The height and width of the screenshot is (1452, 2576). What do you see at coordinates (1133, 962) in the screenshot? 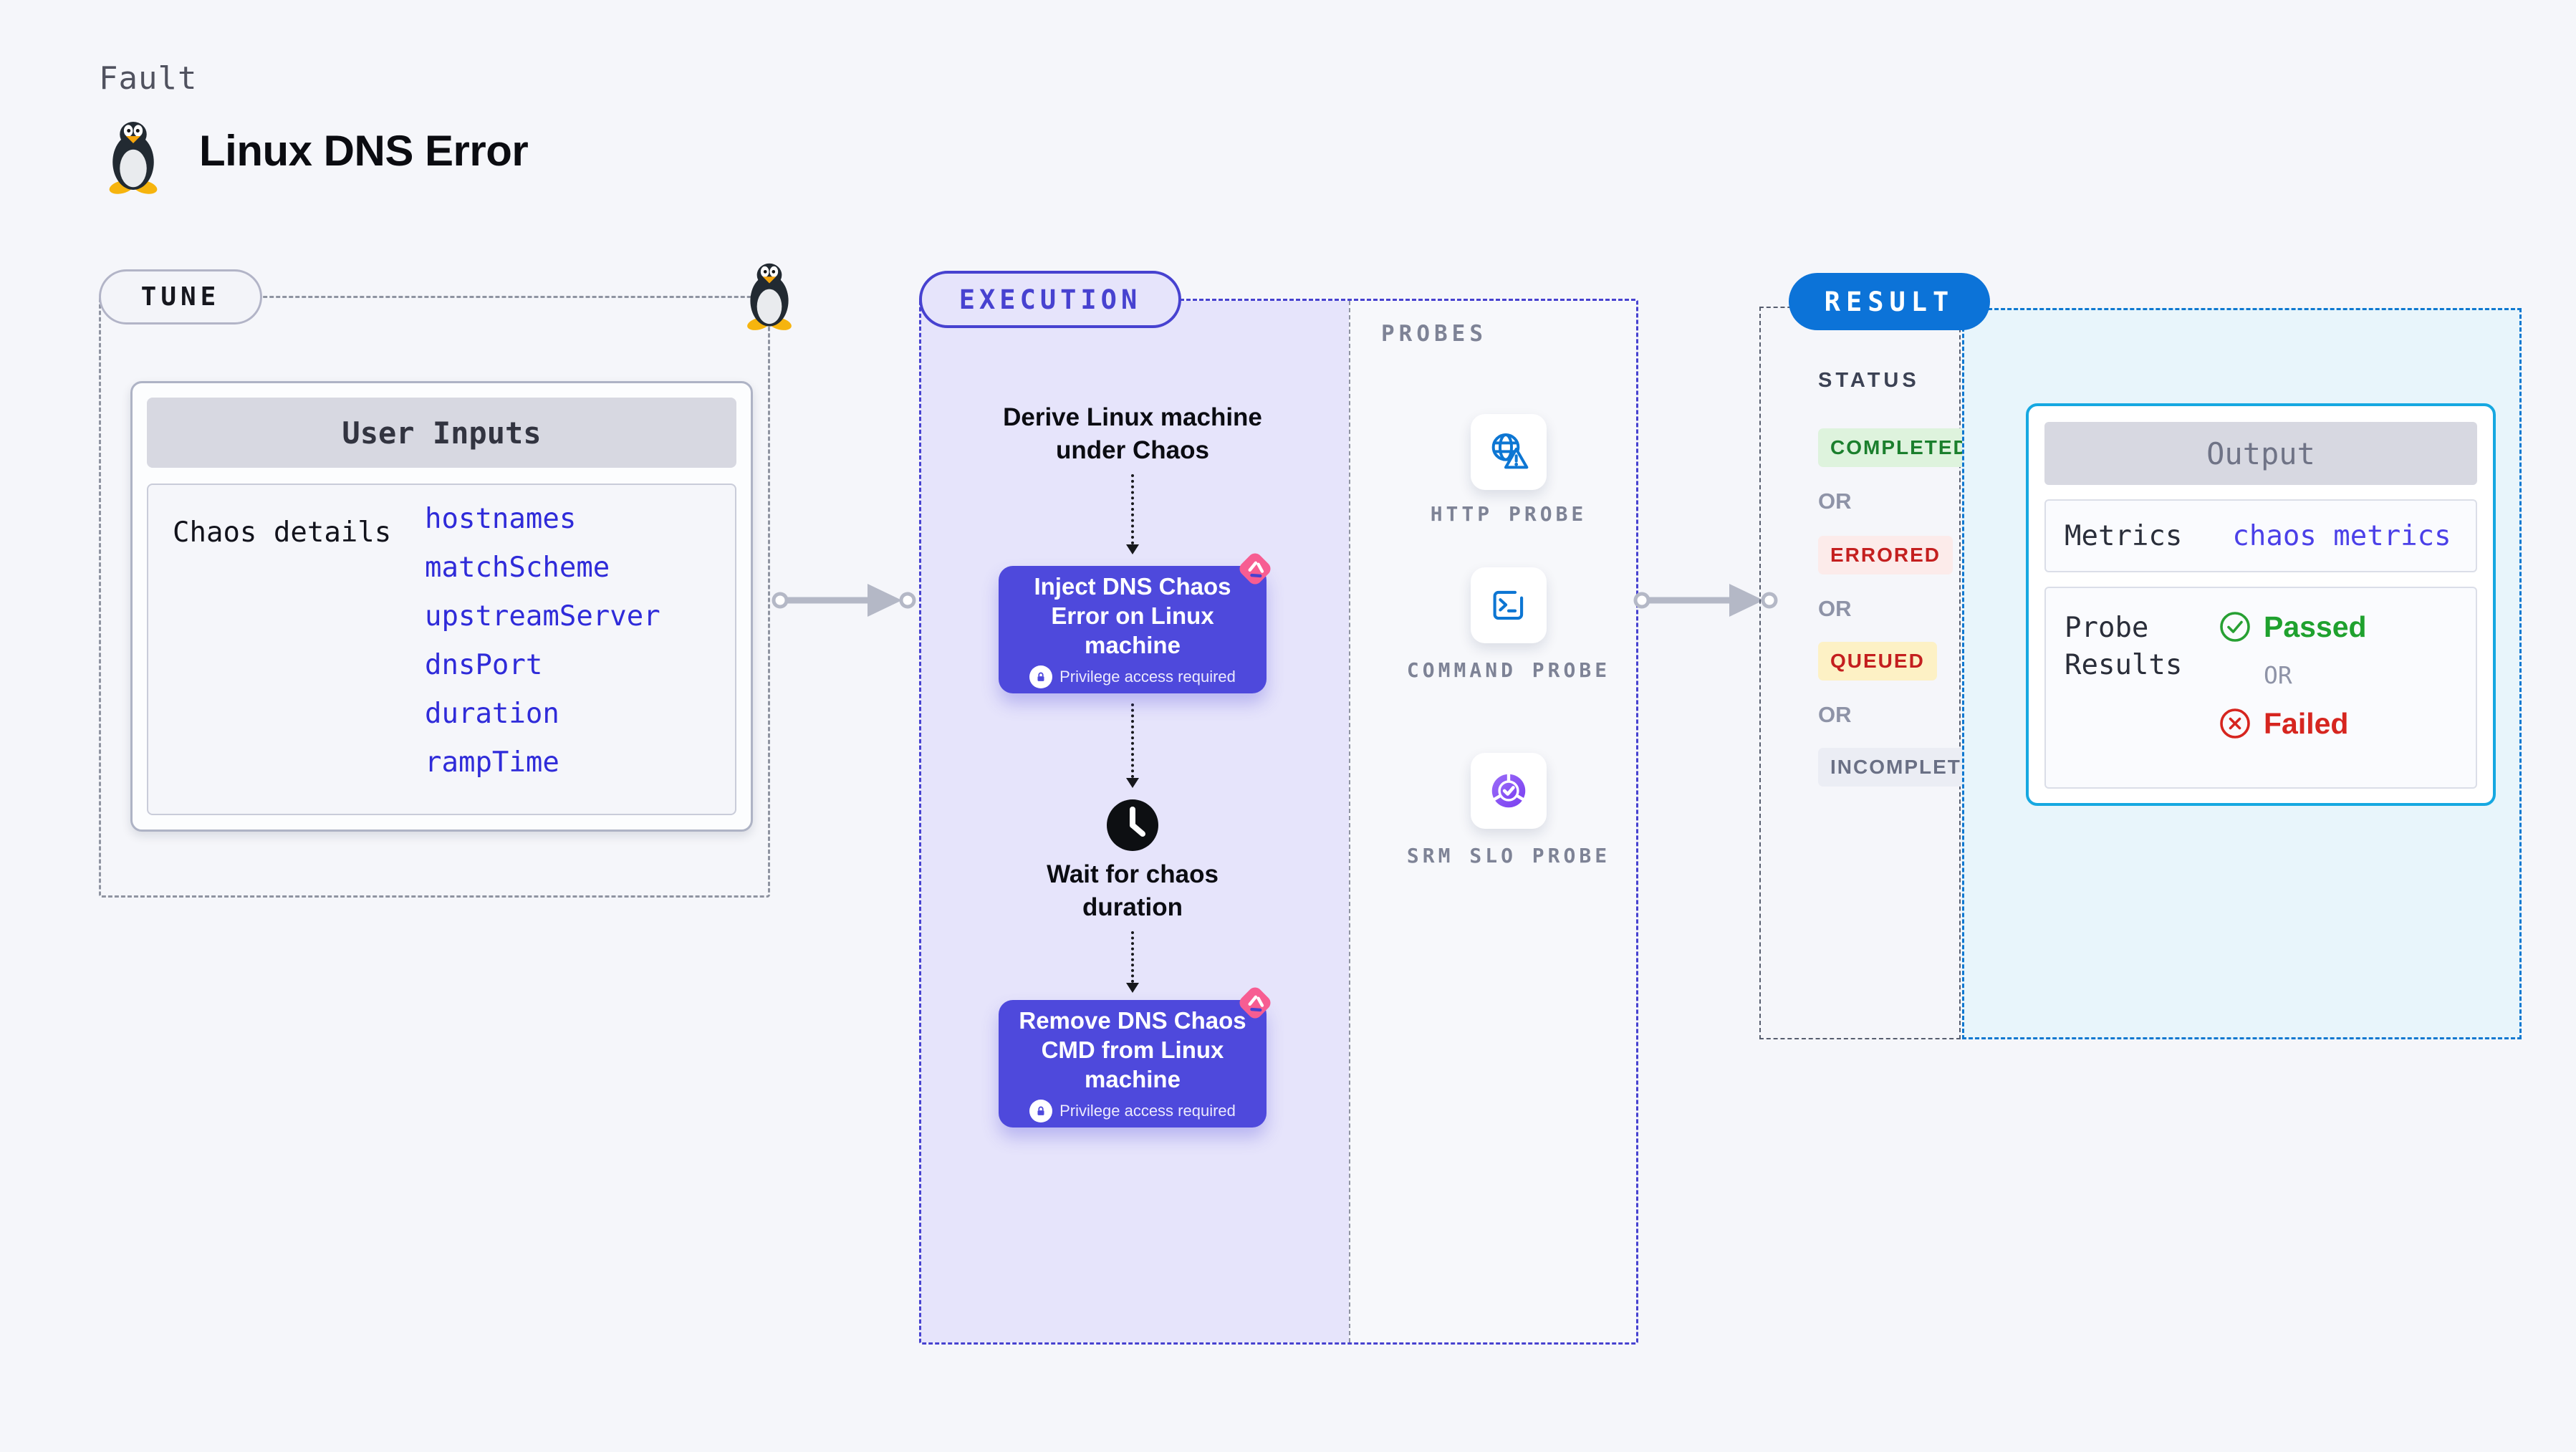
I see `connector-wait-to-remove` at bounding box center [1133, 962].